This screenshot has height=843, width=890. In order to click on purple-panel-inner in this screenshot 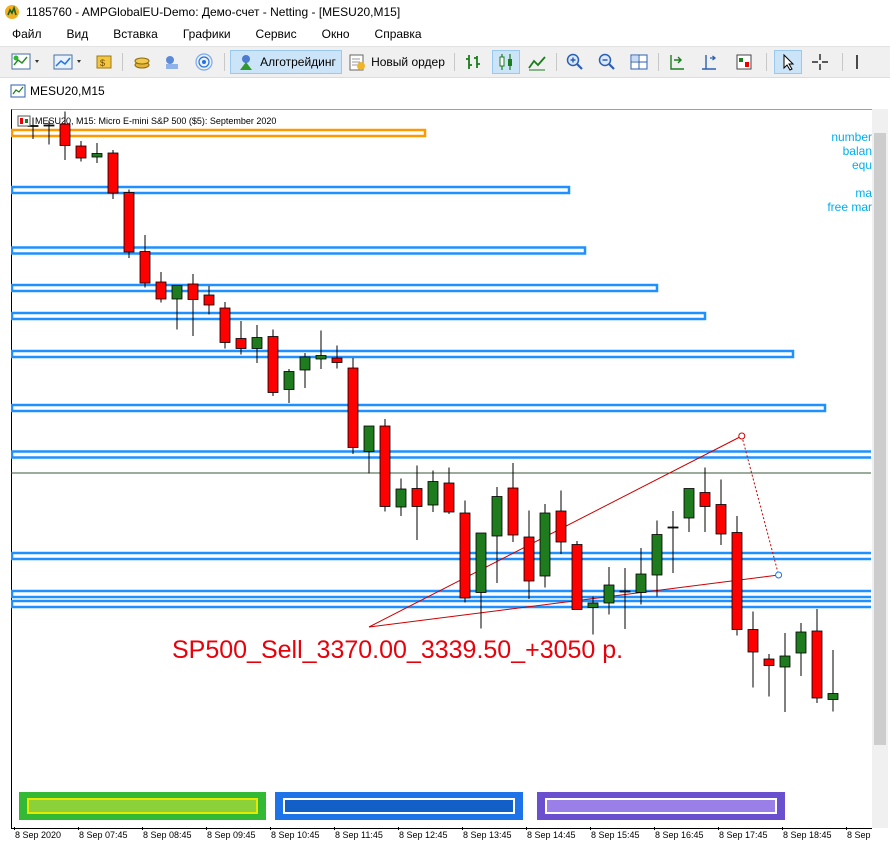, I will do `click(661, 806)`.